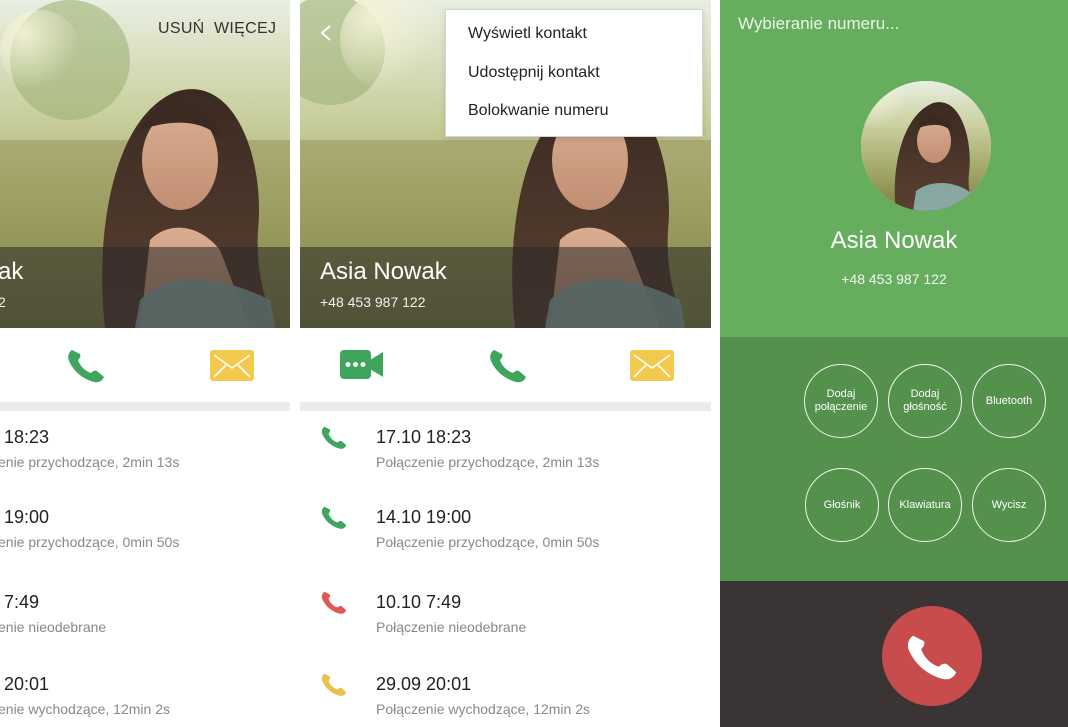  I want to click on add-call-label-line2: połączenie, so click(841, 407).